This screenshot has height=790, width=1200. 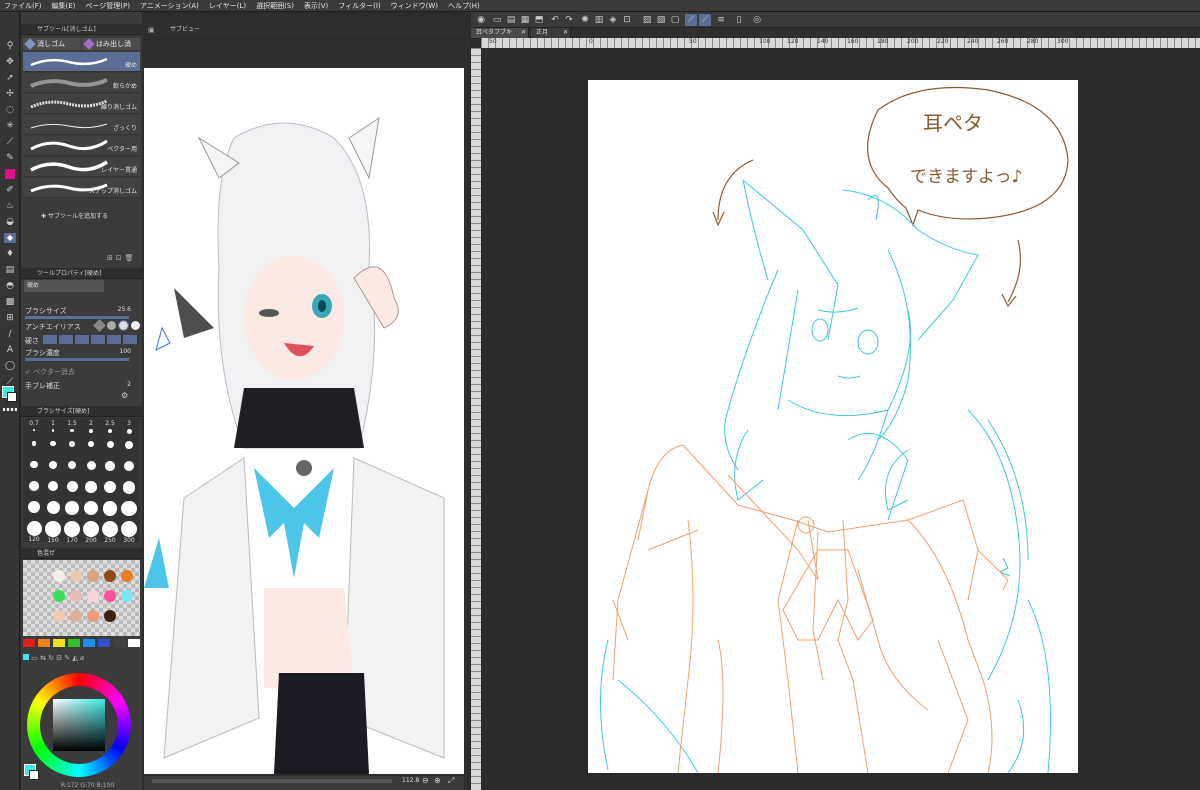 What do you see at coordinates (12, 397) in the screenshot?
I see `sub-color-icon` at bounding box center [12, 397].